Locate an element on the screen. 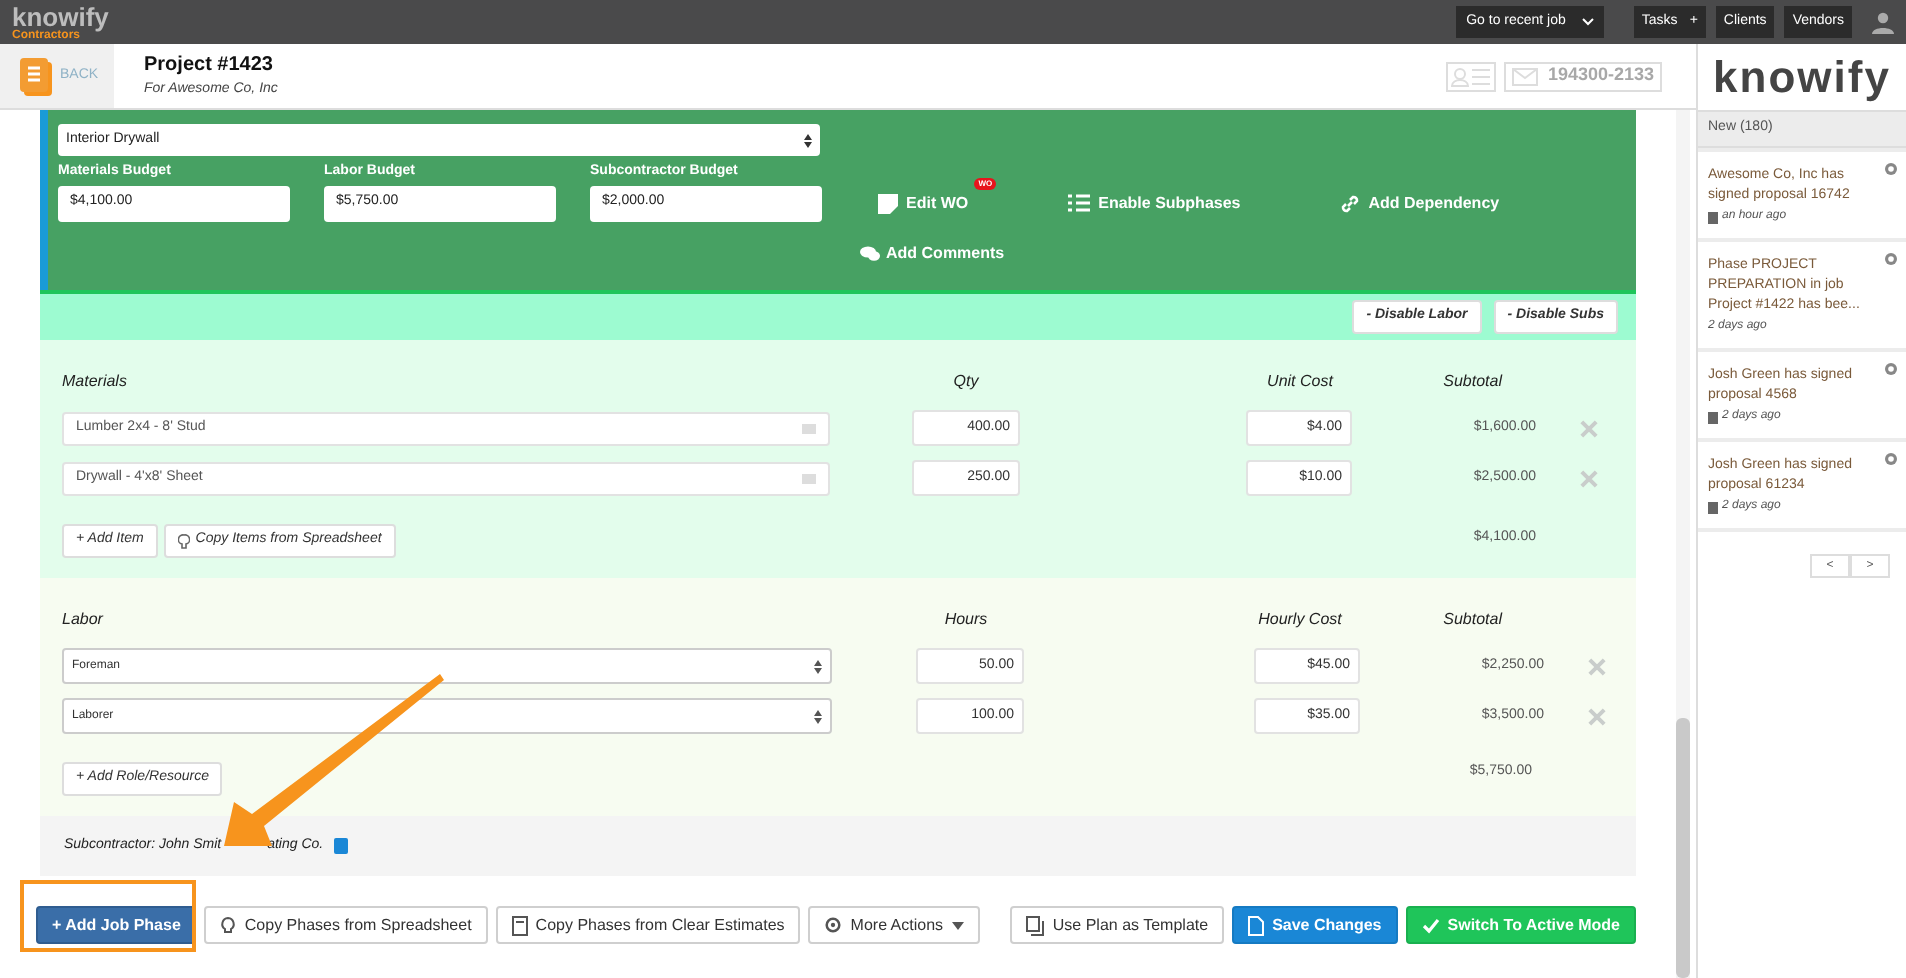 The height and width of the screenshot is (978, 1906). column-heading: Hours is located at coordinates (966, 620).